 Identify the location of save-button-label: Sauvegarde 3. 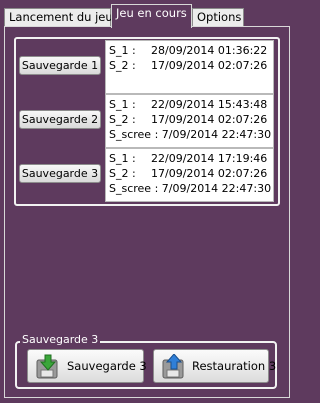
(107, 366).